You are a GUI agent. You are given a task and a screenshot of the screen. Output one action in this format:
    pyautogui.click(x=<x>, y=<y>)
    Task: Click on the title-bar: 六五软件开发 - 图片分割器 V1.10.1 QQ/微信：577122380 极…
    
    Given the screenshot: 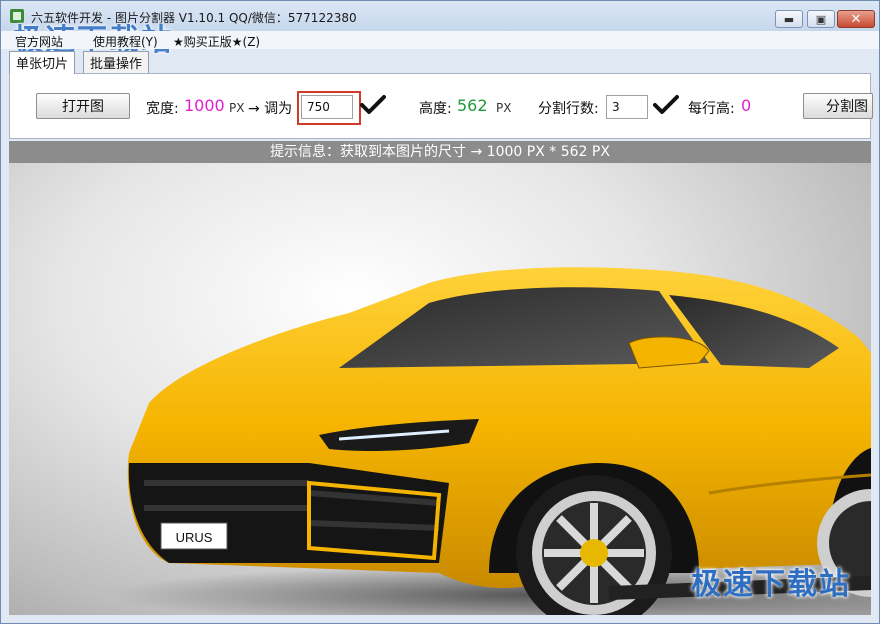 What is the action you would take?
    pyautogui.click(x=440, y=29)
    